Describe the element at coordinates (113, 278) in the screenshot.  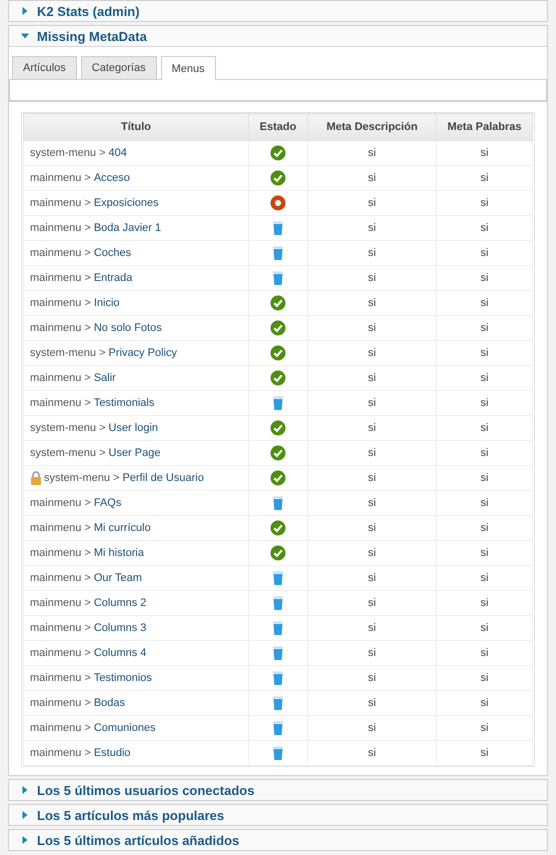
I see `menu-item-link: Entrada` at that location.